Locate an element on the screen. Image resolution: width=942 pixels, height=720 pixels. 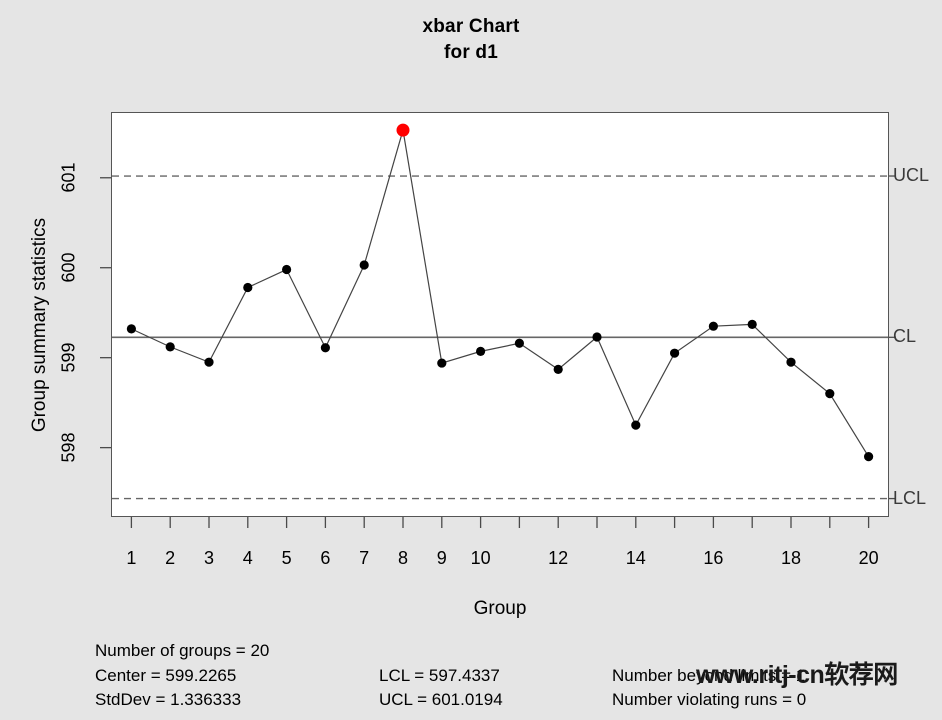
x-tick-label: 18 is located at coordinates (791, 558).